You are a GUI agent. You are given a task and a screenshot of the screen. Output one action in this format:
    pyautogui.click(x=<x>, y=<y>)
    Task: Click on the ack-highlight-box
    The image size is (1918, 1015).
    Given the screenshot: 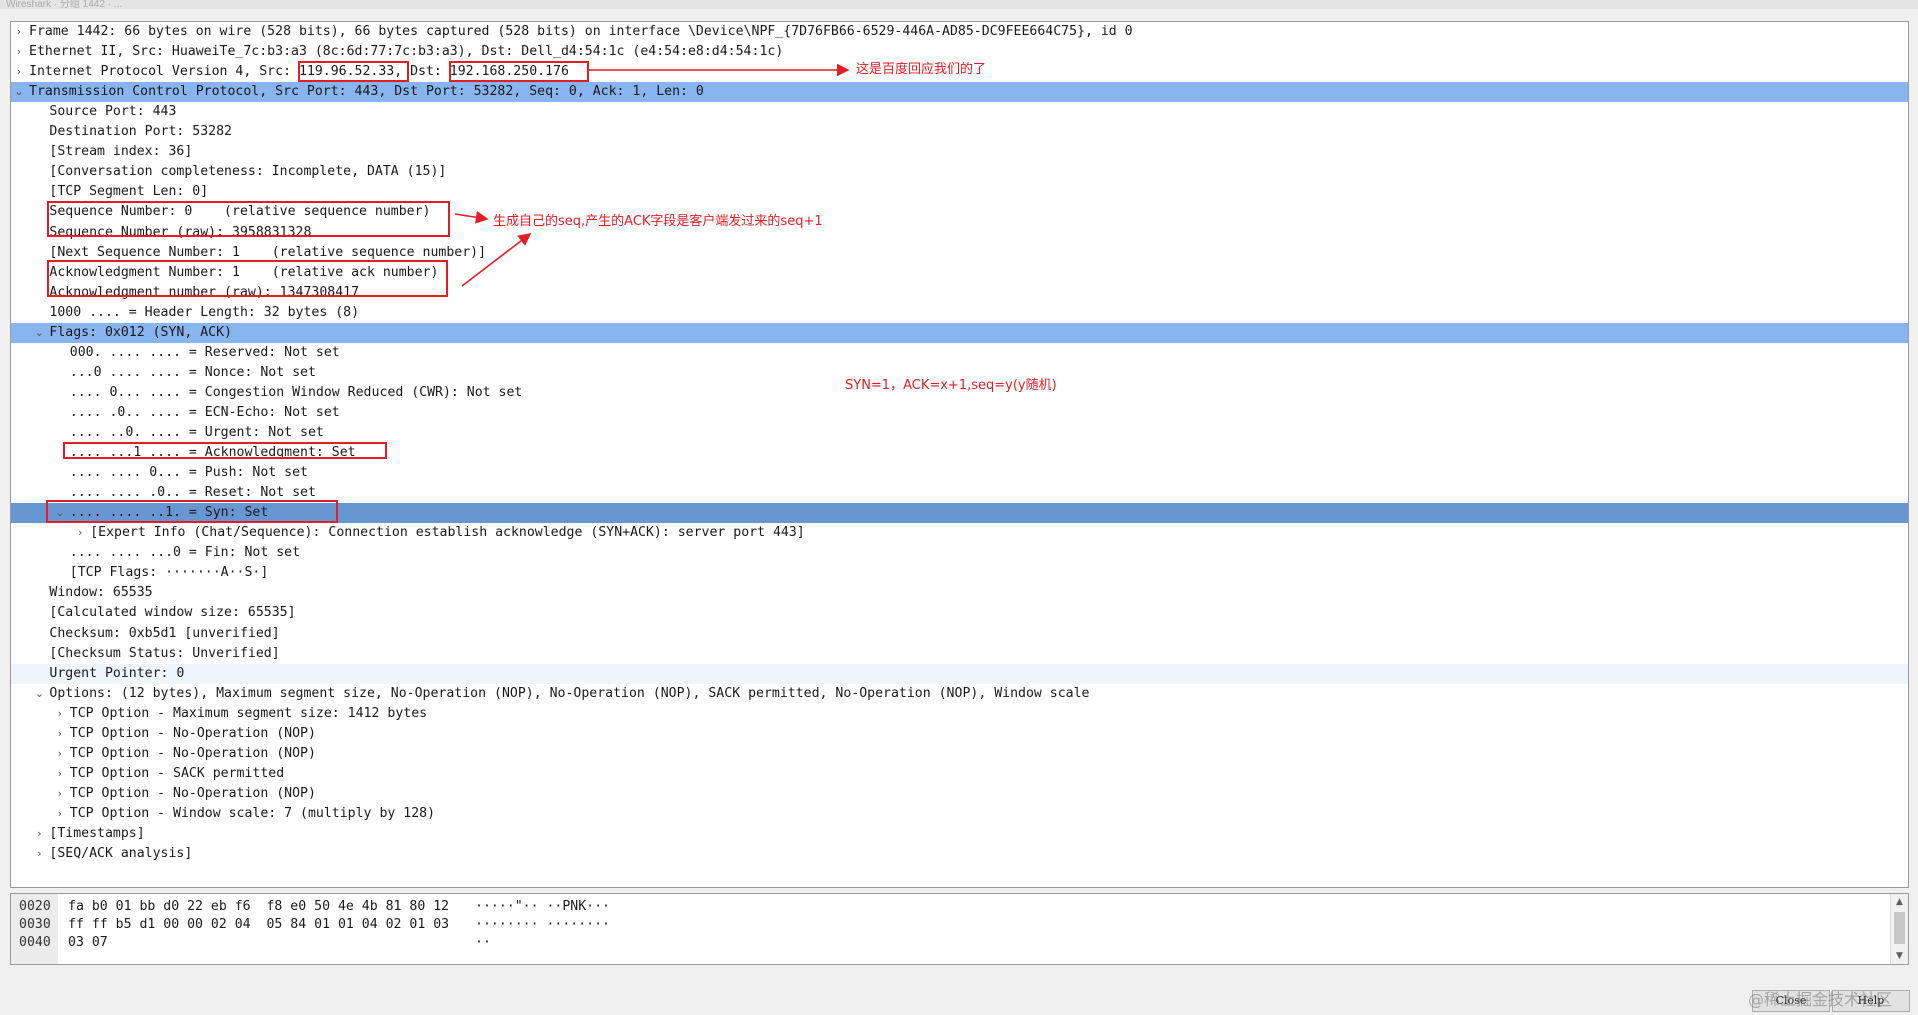 What is the action you would take?
    pyautogui.click(x=247, y=278)
    